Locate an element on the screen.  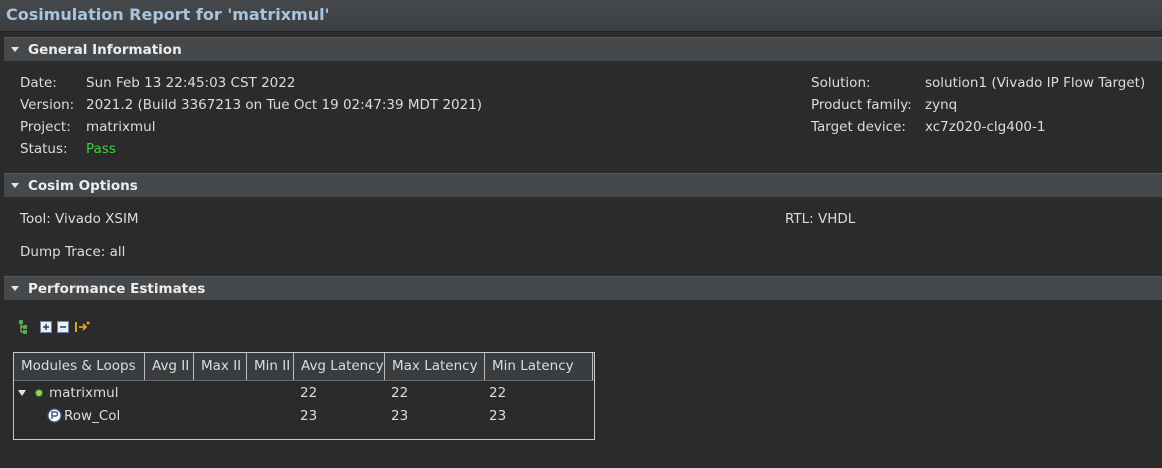
project-value: matrixmul is located at coordinates (121, 127).